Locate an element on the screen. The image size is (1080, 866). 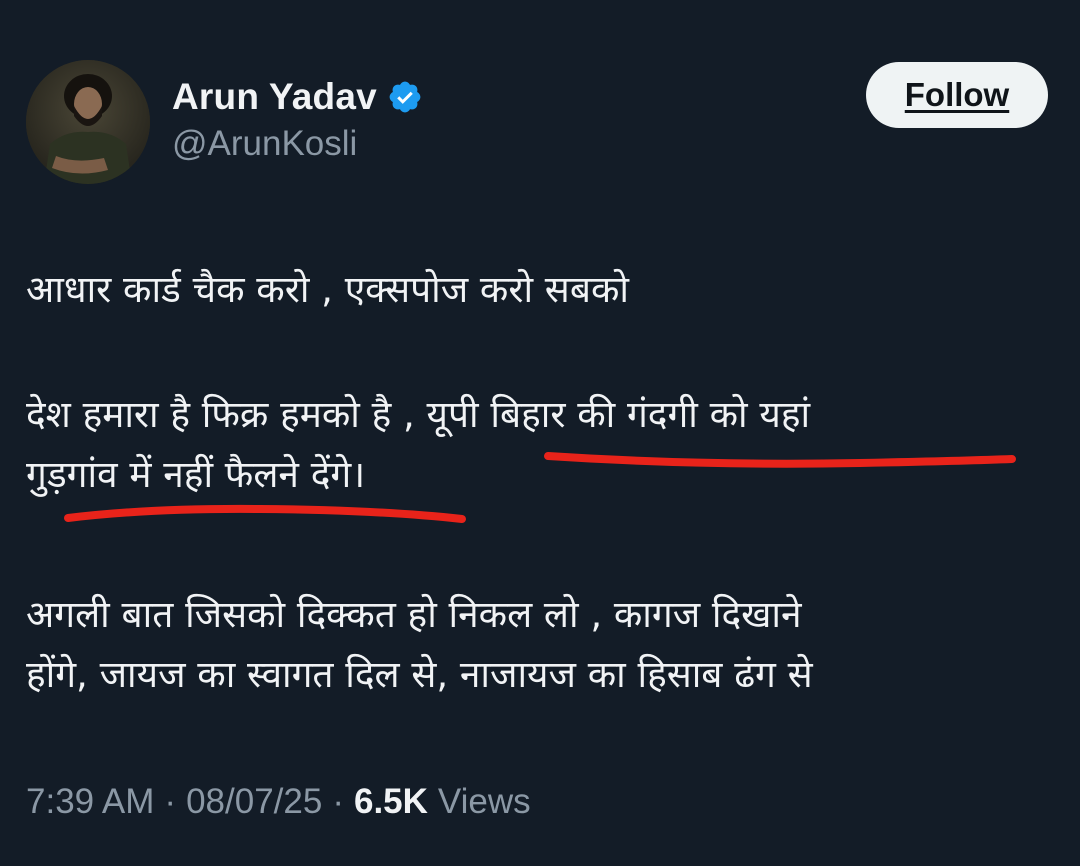
tweet-text-paragraph: आधार कार्ड चैक करो , एक्सपोज करो सबको is located at coordinates (327, 289).